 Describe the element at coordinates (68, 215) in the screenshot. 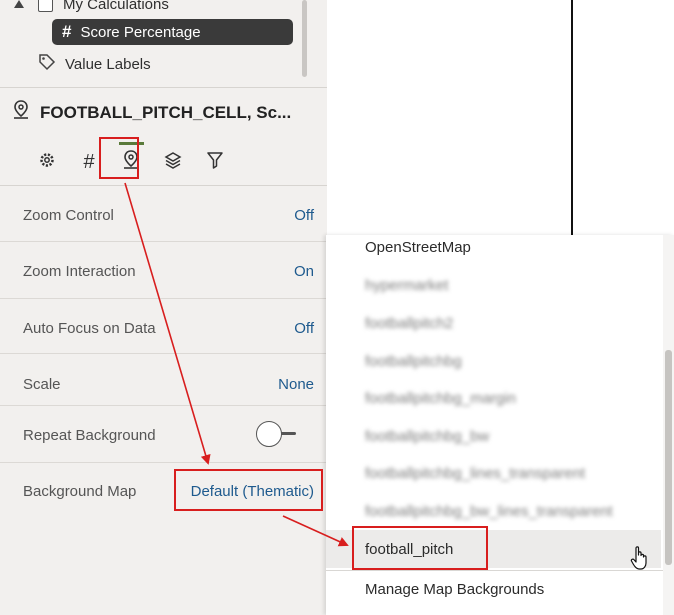

I see `zoom-control-label: Zoom Control` at that location.